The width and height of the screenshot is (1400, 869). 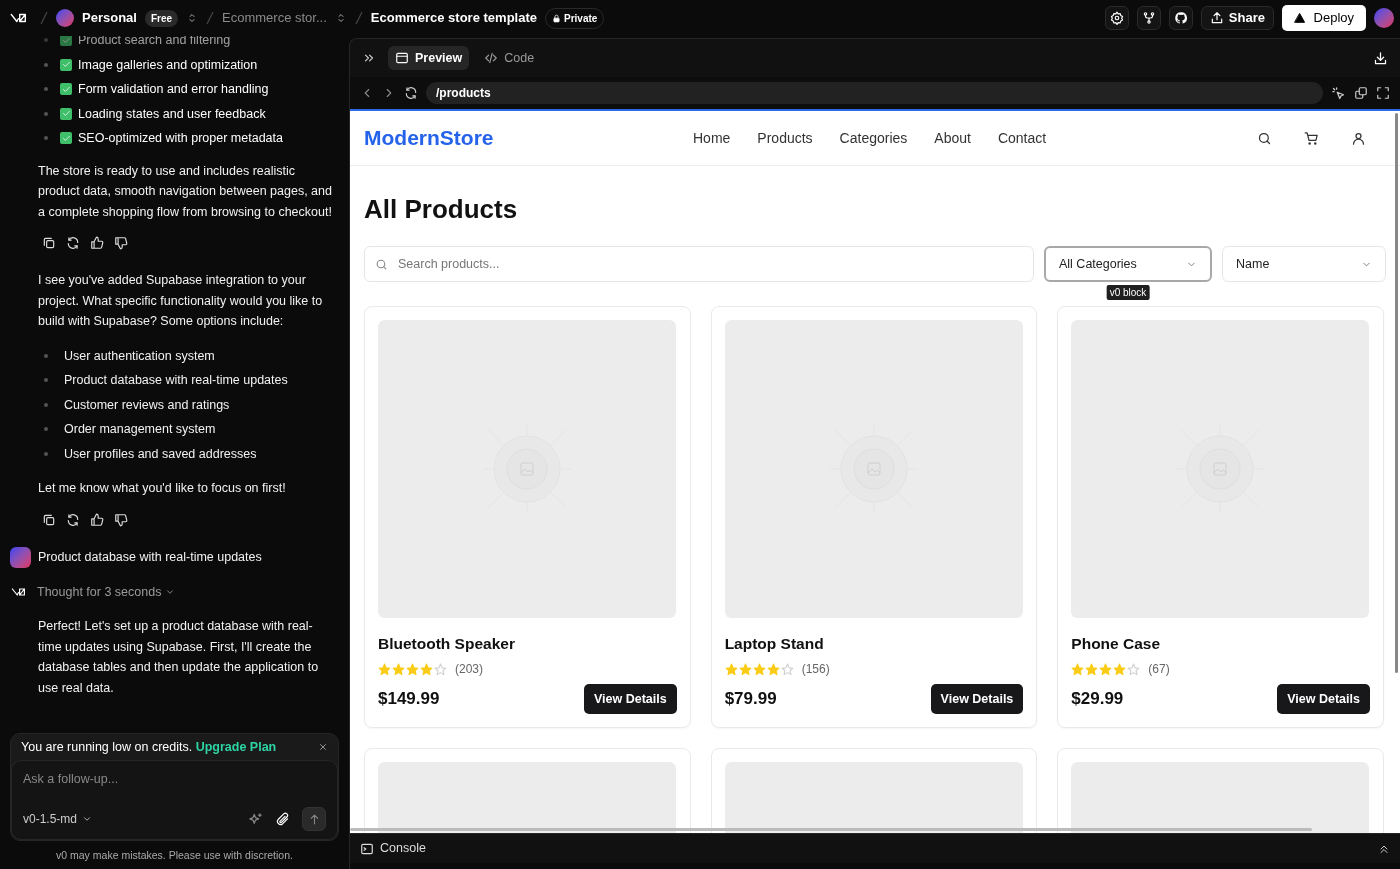 I want to click on send-button, so click(x=314, y=819).